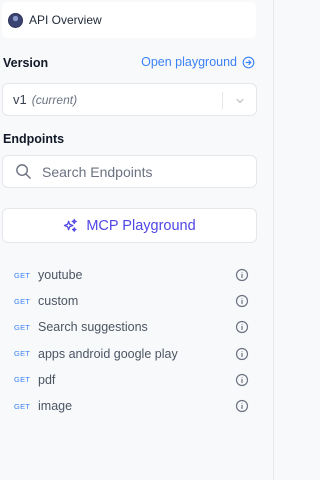  Describe the element at coordinates (142, 171) in the screenshot. I see `search-input` at that location.